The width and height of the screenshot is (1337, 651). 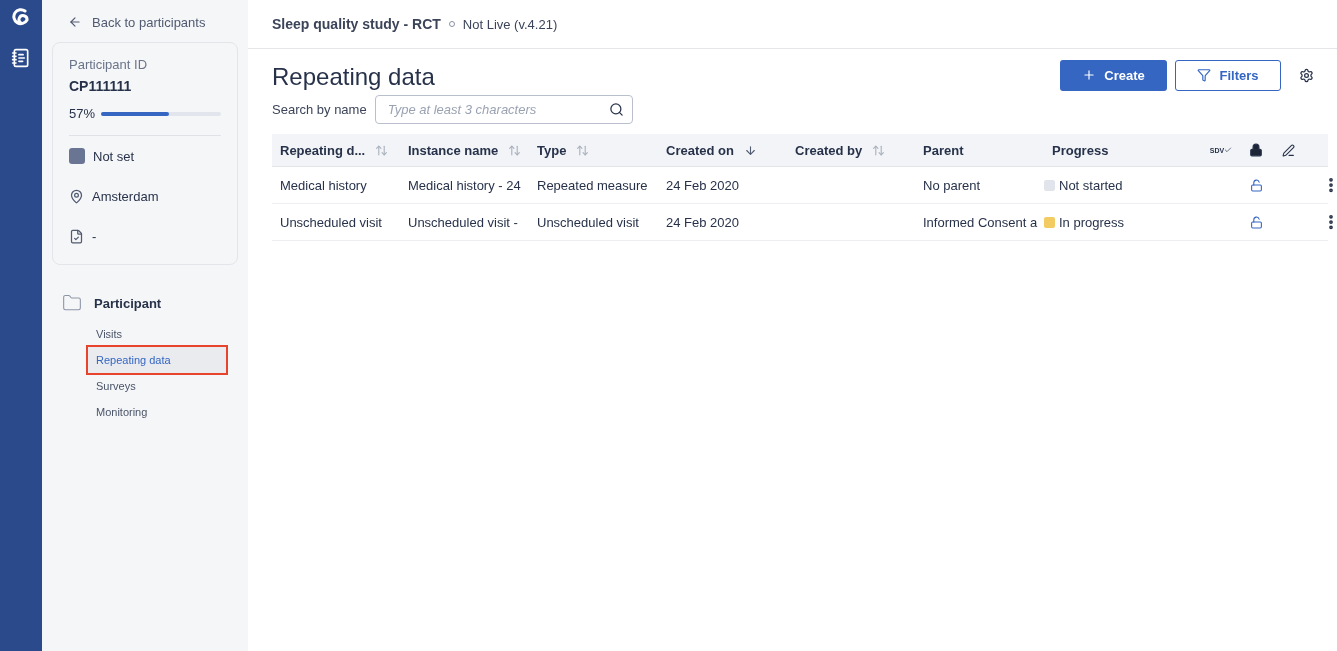 What do you see at coordinates (157, 412) in the screenshot?
I see `nav-item: Monitoring` at bounding box center [157, 412].